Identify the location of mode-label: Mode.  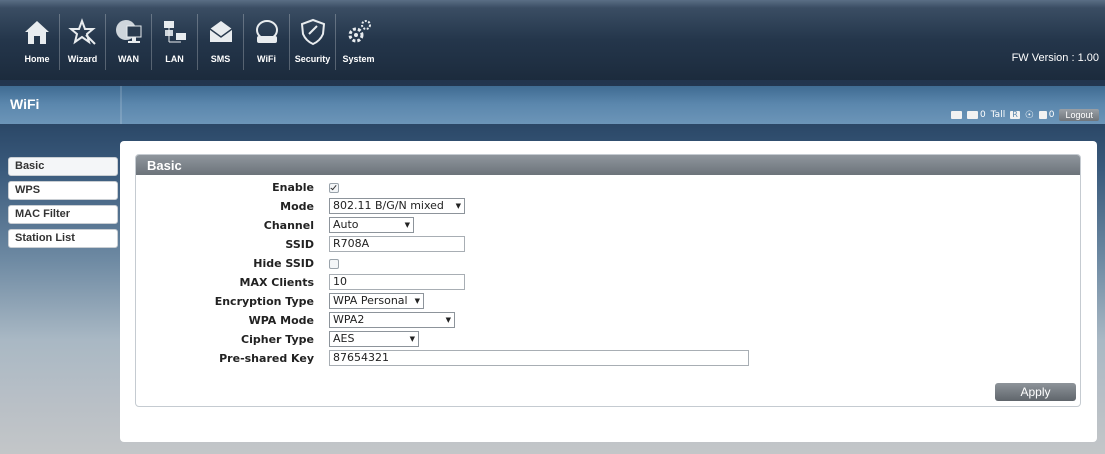
(297, 206).